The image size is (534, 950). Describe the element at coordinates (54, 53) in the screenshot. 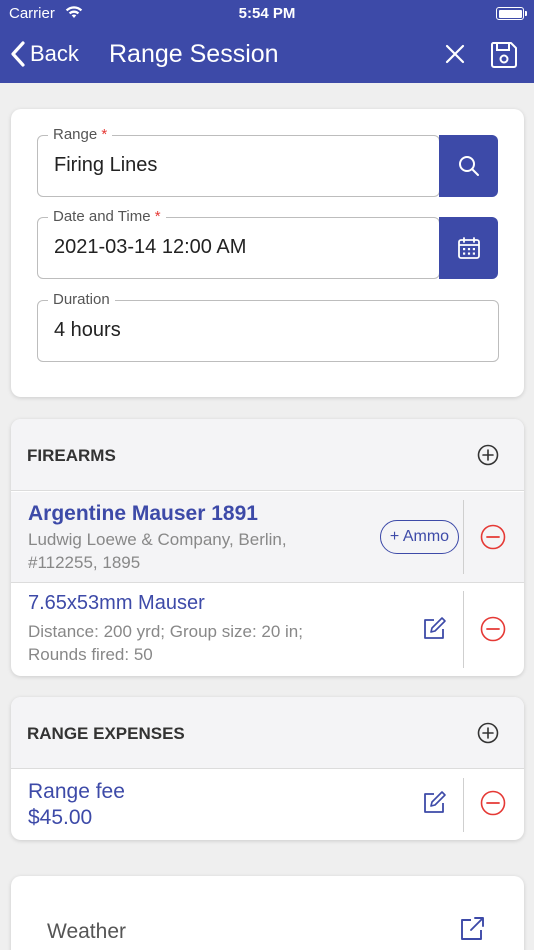

I see `back-label: Back` at that location.